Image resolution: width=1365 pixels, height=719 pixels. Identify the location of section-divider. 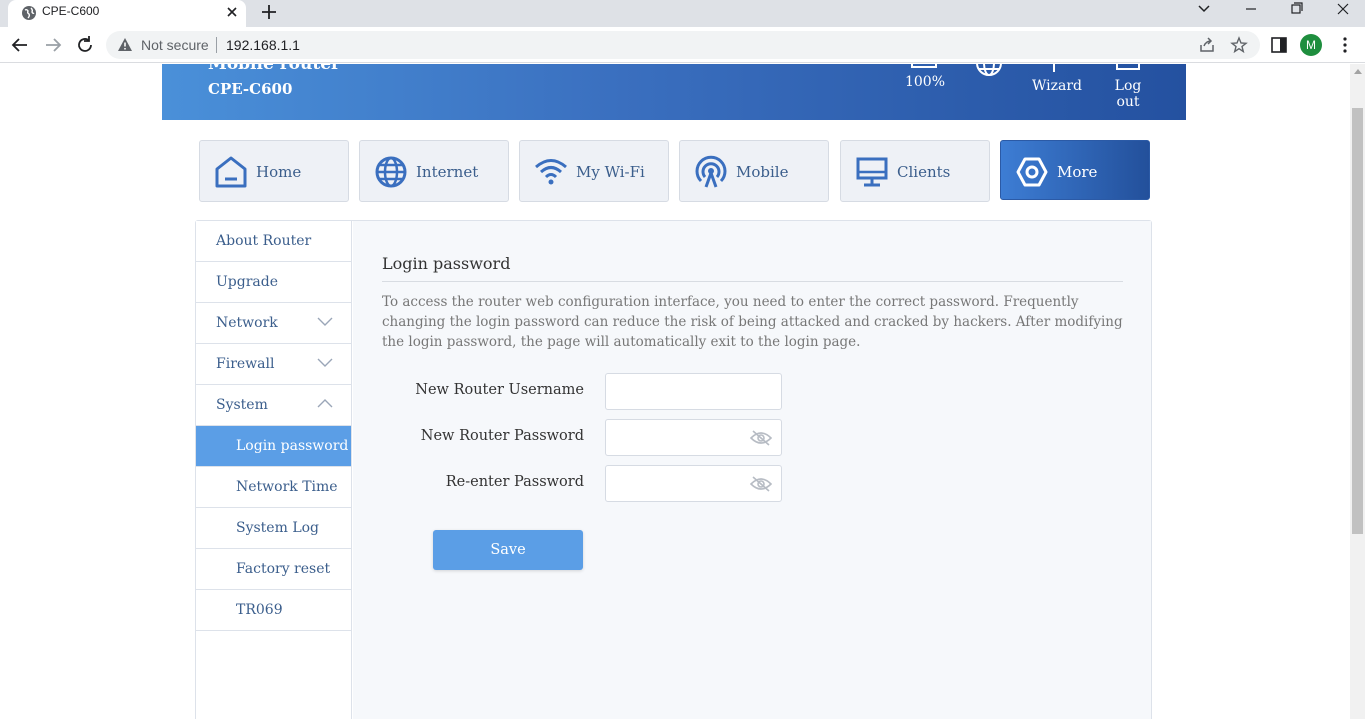
(752, 281).